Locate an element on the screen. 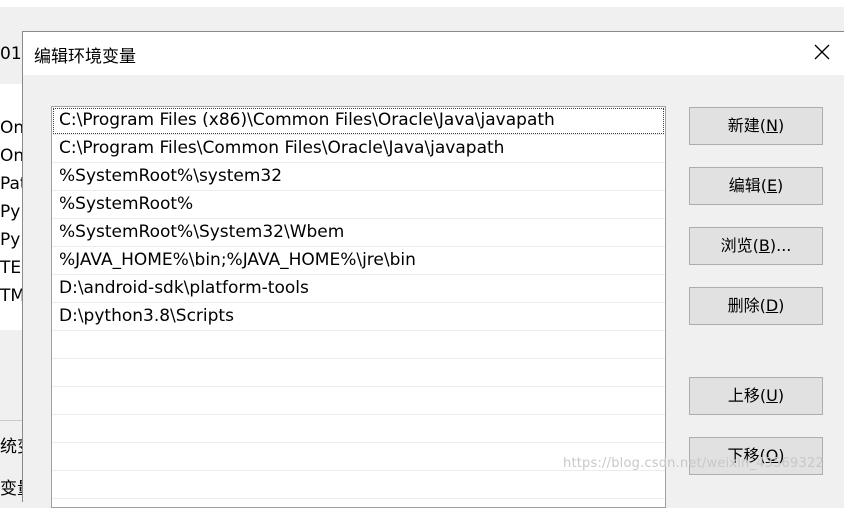 The height and width of the screenshot is (508, 844). move-up-button: 上移(U) is located at coordinates (756, 396).